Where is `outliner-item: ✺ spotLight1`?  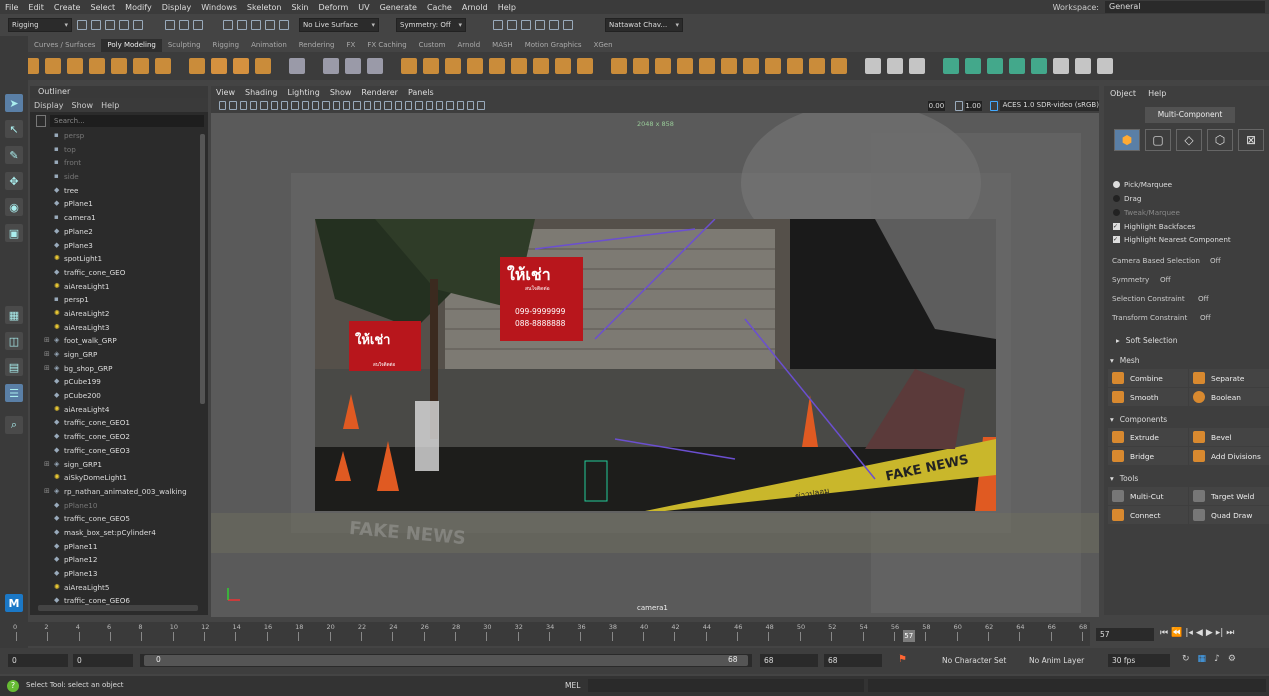 outliner-item: ✺ spotLight1 is located at coordinates (119, 259).